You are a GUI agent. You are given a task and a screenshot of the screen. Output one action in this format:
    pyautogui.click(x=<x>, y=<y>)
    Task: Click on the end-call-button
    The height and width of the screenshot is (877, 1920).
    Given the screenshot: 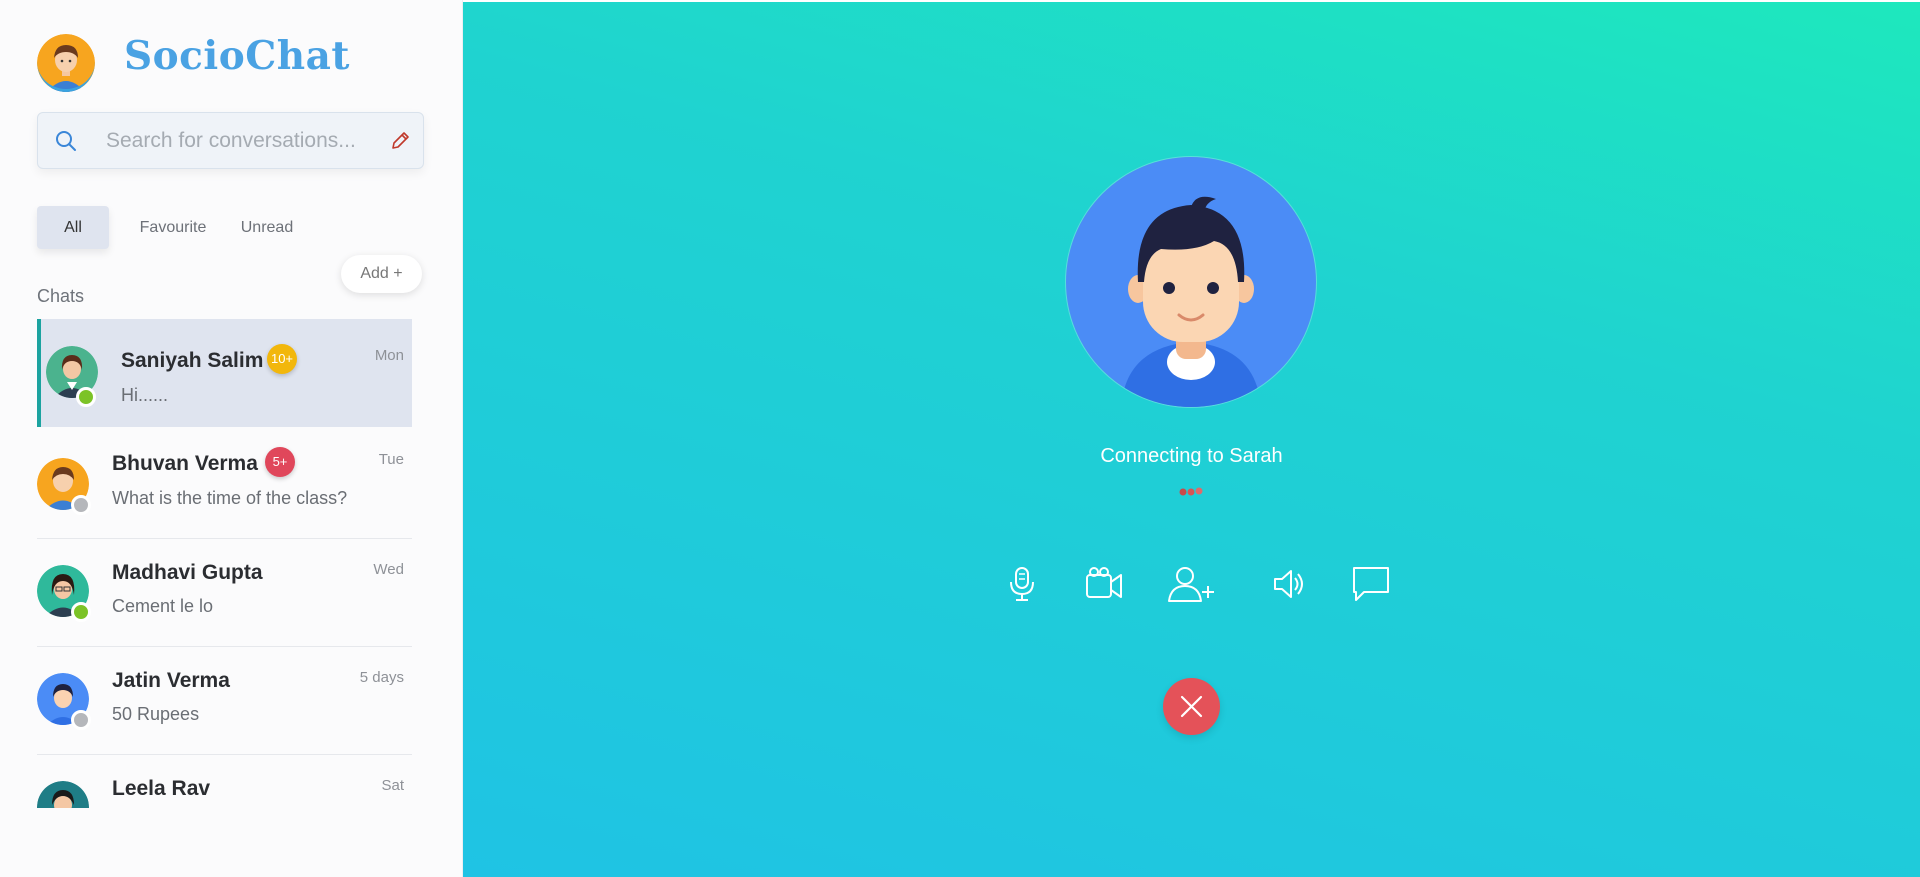 What is the action you would take?
    pyautogui.click(x=1191, y=706)
    